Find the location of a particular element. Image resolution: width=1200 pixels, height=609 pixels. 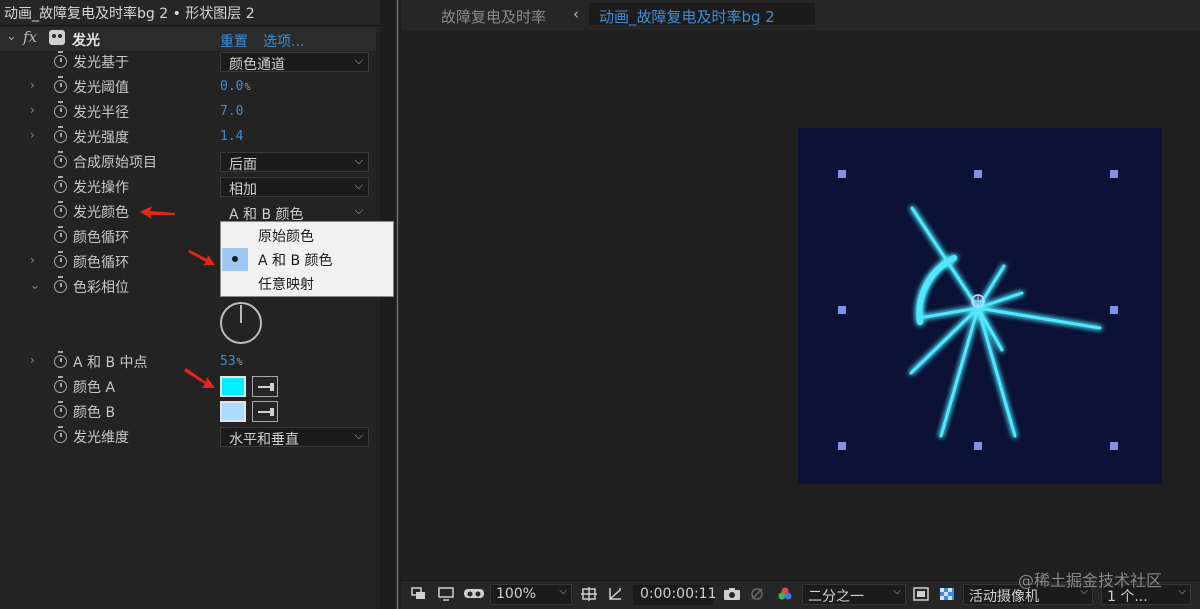

menu-item-label: A 和 B 颜色 is located at coordinates (295, 261).